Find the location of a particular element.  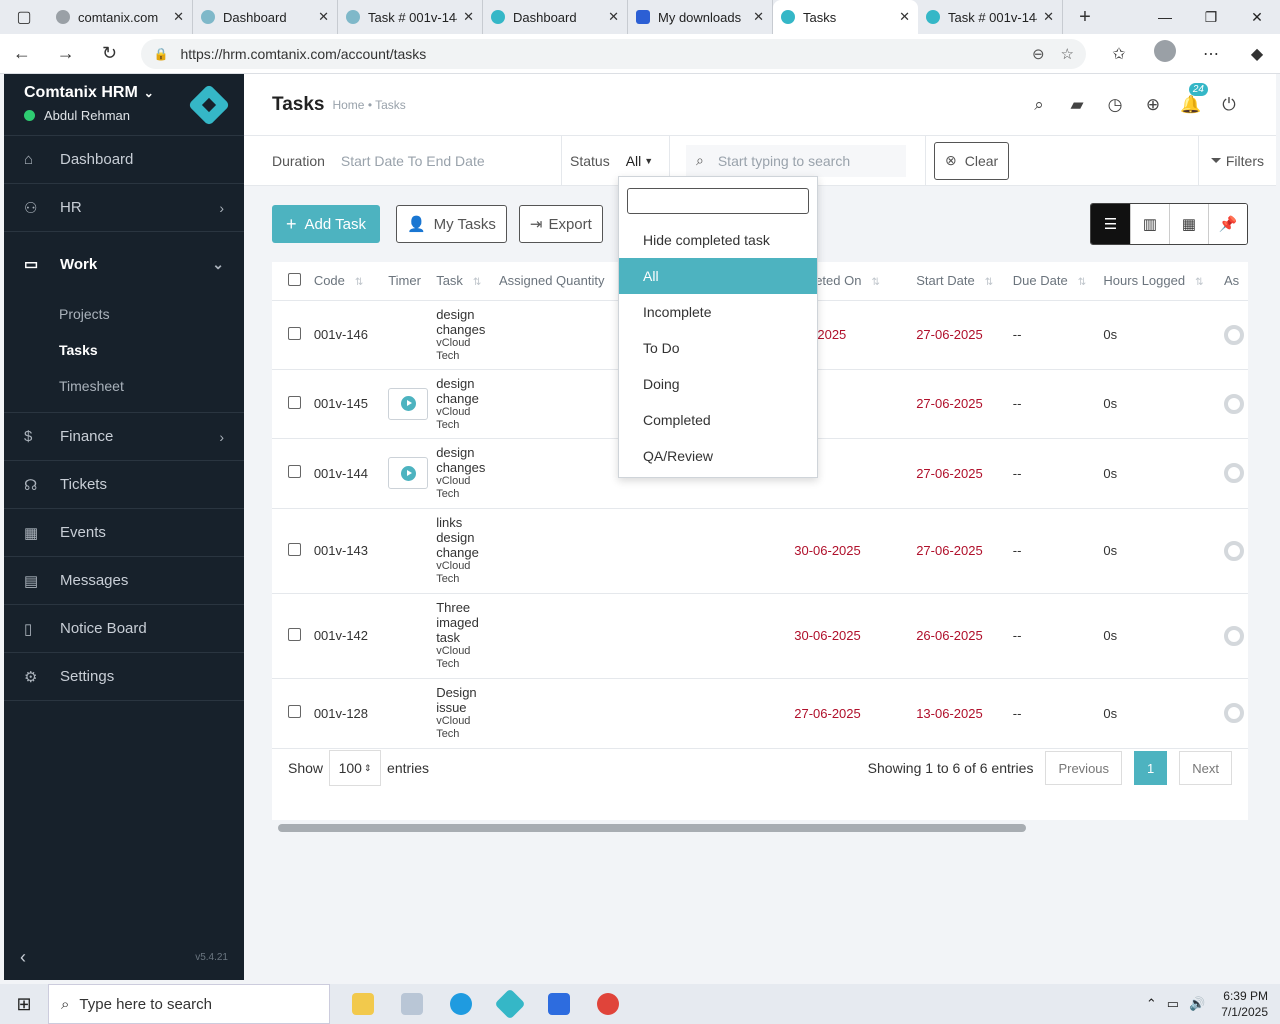

dropdown-option-incomplete: Incomplete is located at coordinates (718, 312).